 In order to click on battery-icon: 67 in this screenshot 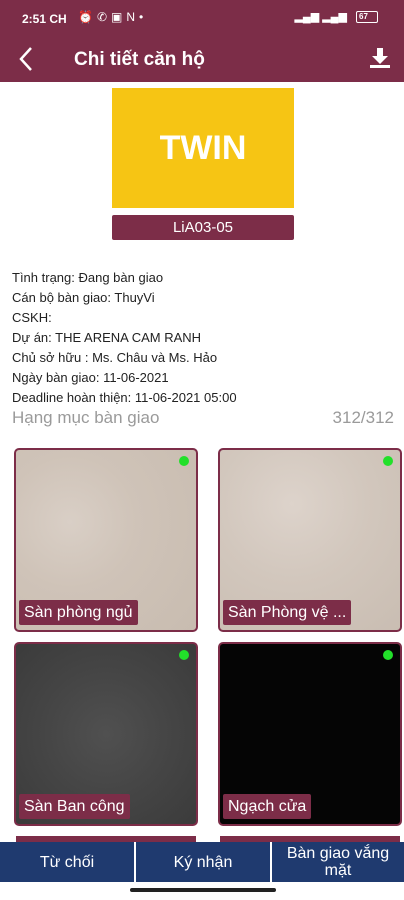, I will do `click(367, 17)`.